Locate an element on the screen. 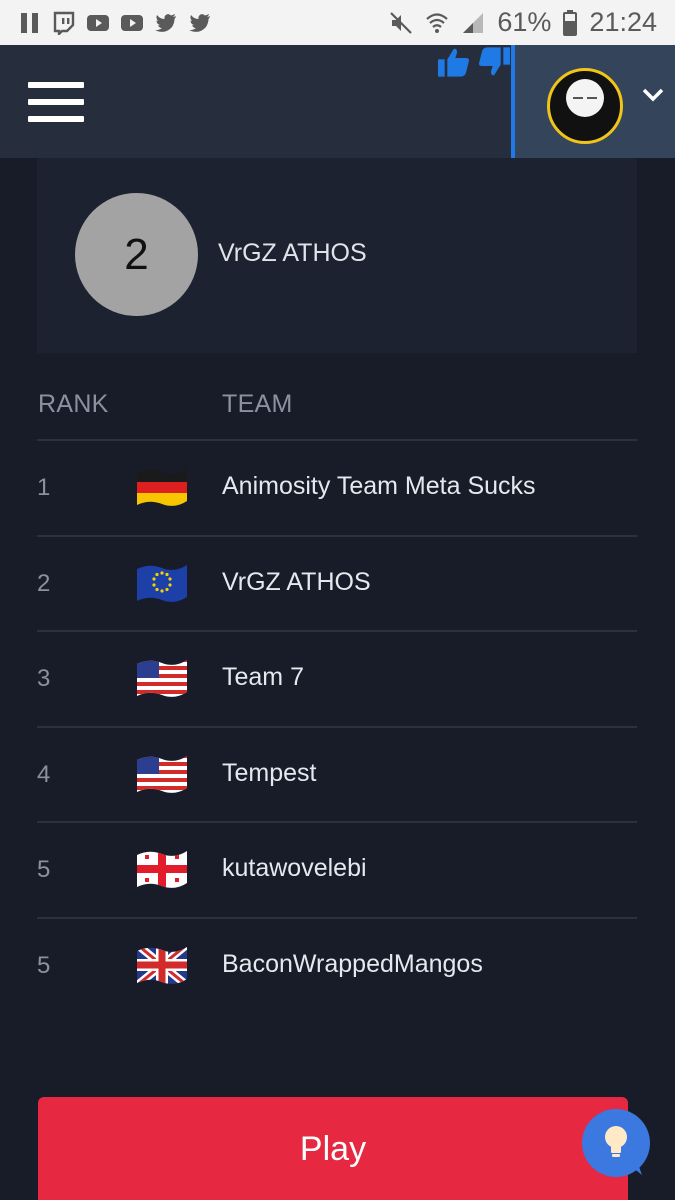 The width and height of the screenshot is (675, 1200). avatar-face-icon is located at coordinates (585, 98).